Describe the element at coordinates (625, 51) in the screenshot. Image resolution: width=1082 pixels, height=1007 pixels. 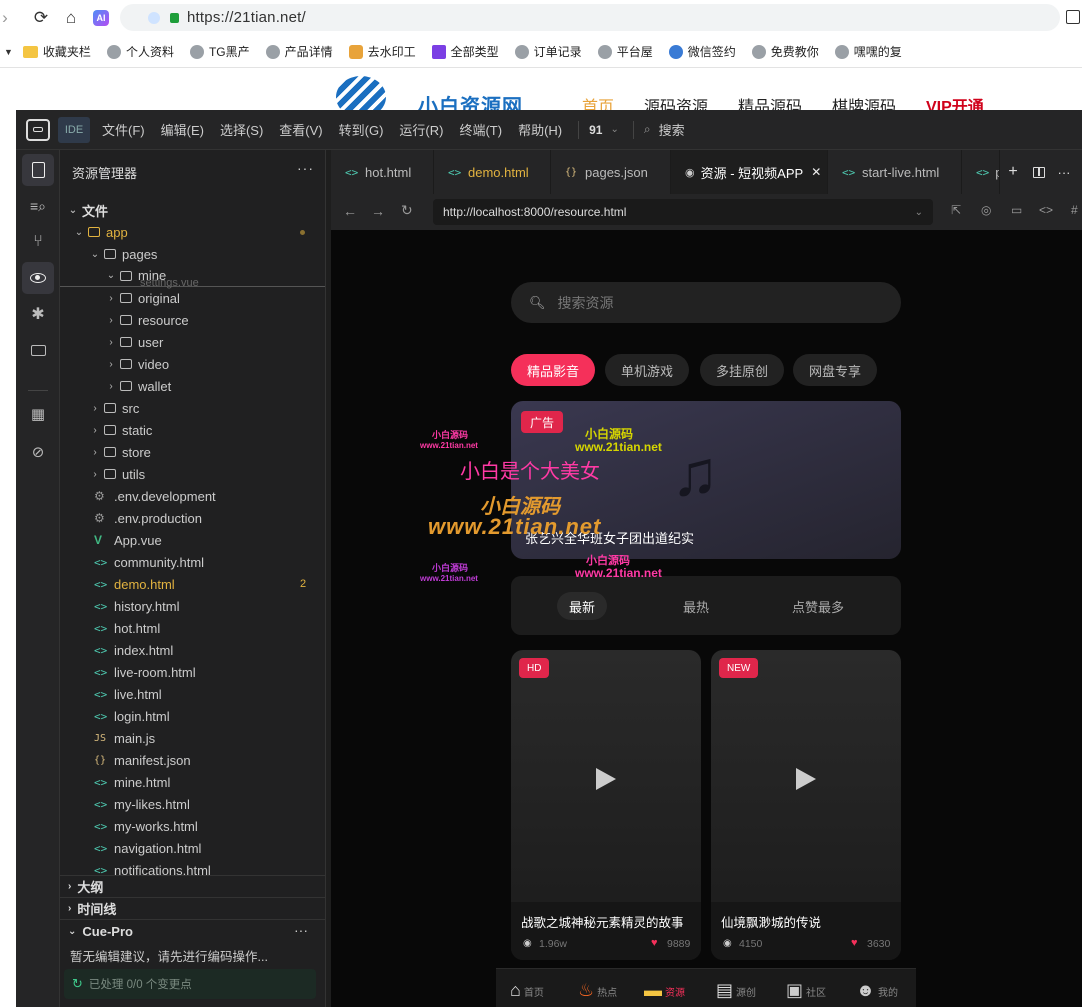
I see `bookmark-item: 平台屋` at that location.